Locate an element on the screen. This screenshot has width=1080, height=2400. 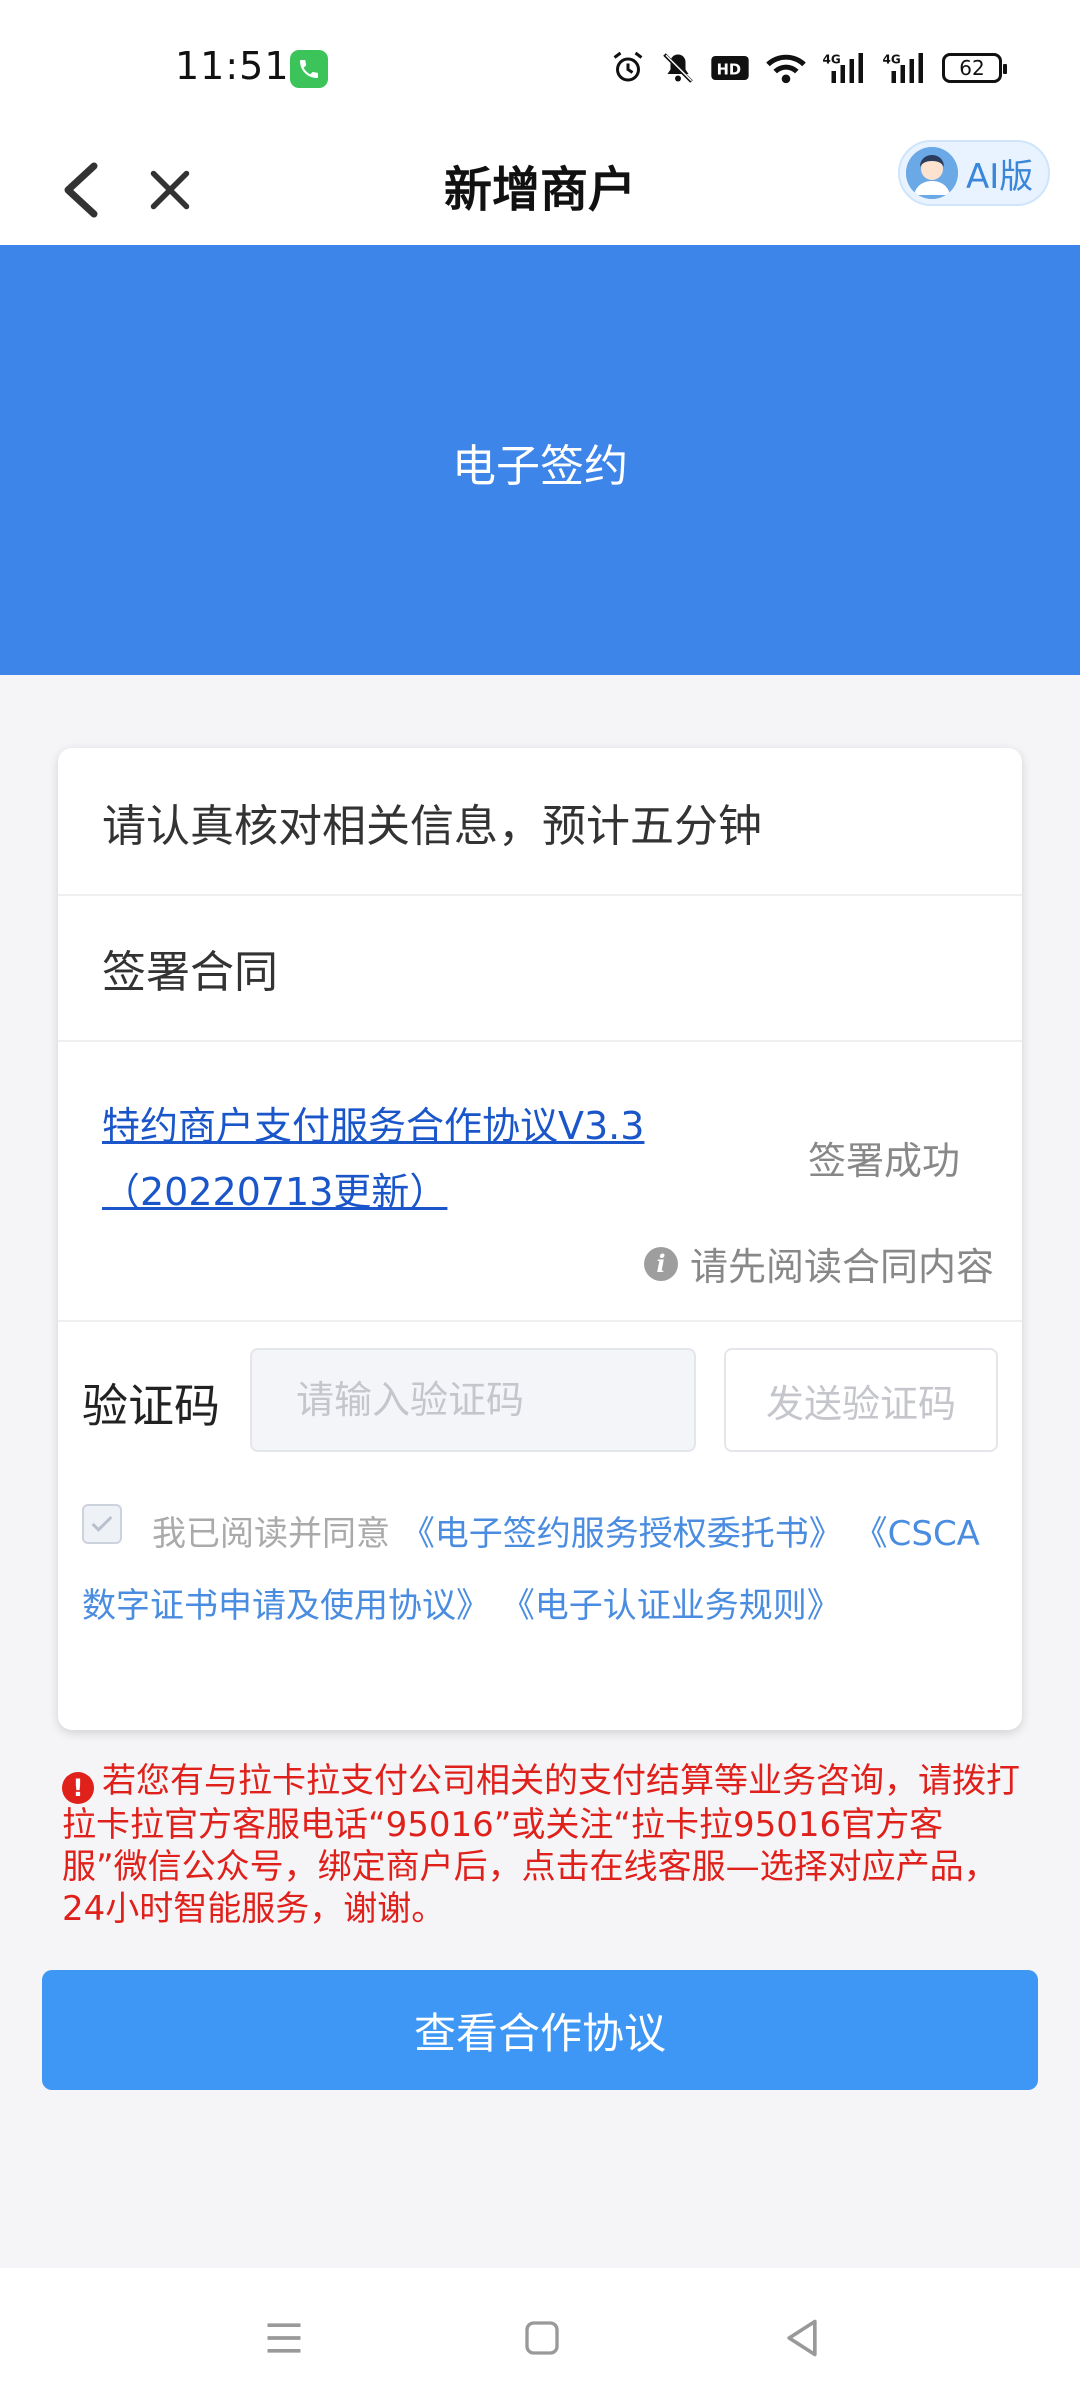
alarm-icon is located at coordinates (628, 68).